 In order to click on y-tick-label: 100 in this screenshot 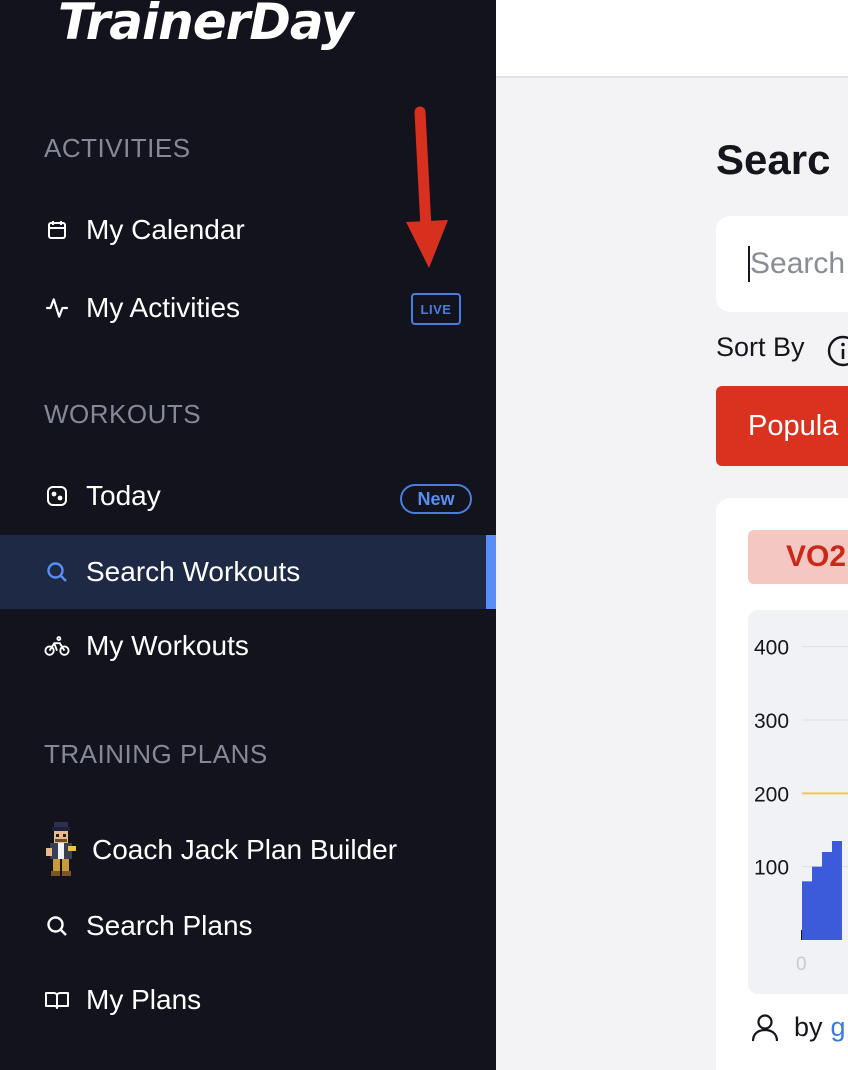, I will do `click(771, 868)`.